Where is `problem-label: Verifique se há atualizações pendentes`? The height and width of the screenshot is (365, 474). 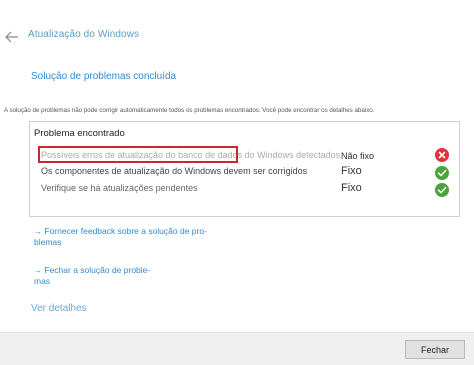 problem-label: Verifique se há atualizações pendentes is located at coordinates (119, 188).